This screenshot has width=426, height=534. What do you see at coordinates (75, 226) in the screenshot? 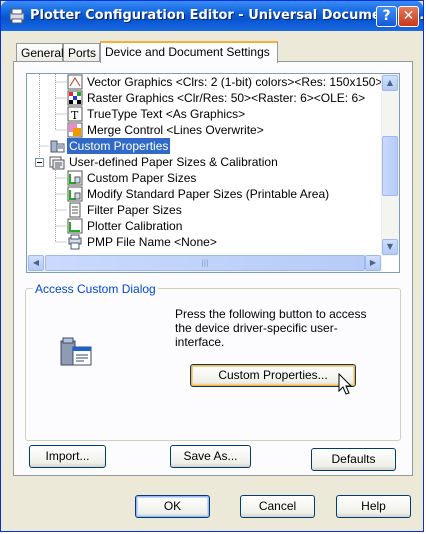
I see `plotter-calibration-icon` at bounding box center [75, 226].